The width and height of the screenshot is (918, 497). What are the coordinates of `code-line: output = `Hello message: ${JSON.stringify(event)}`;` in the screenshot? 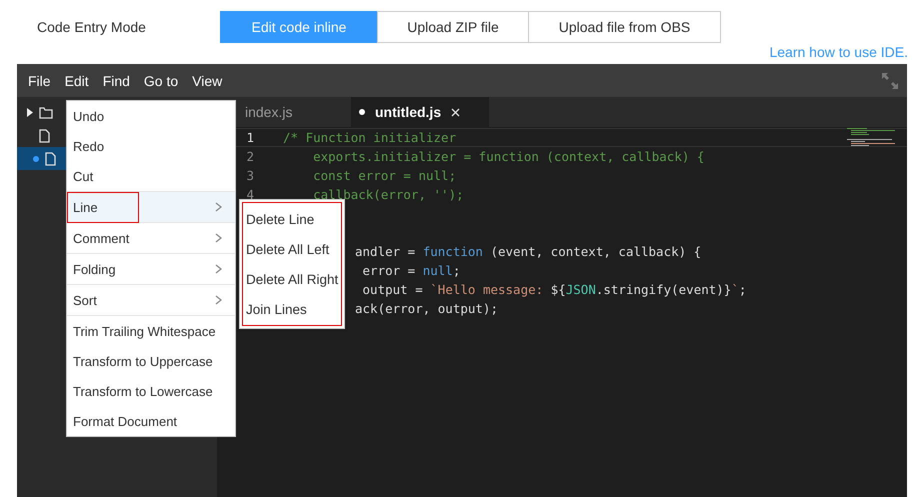 It's located at (554, 289).